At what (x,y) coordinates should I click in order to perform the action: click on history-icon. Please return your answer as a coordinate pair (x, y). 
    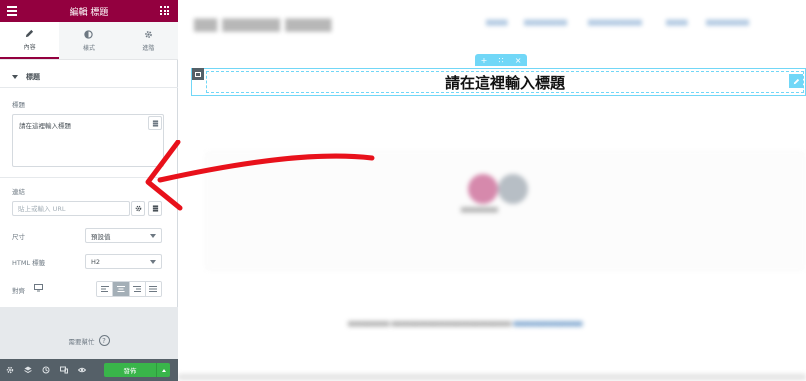
    Looking at the image, I should click on (46, 370).